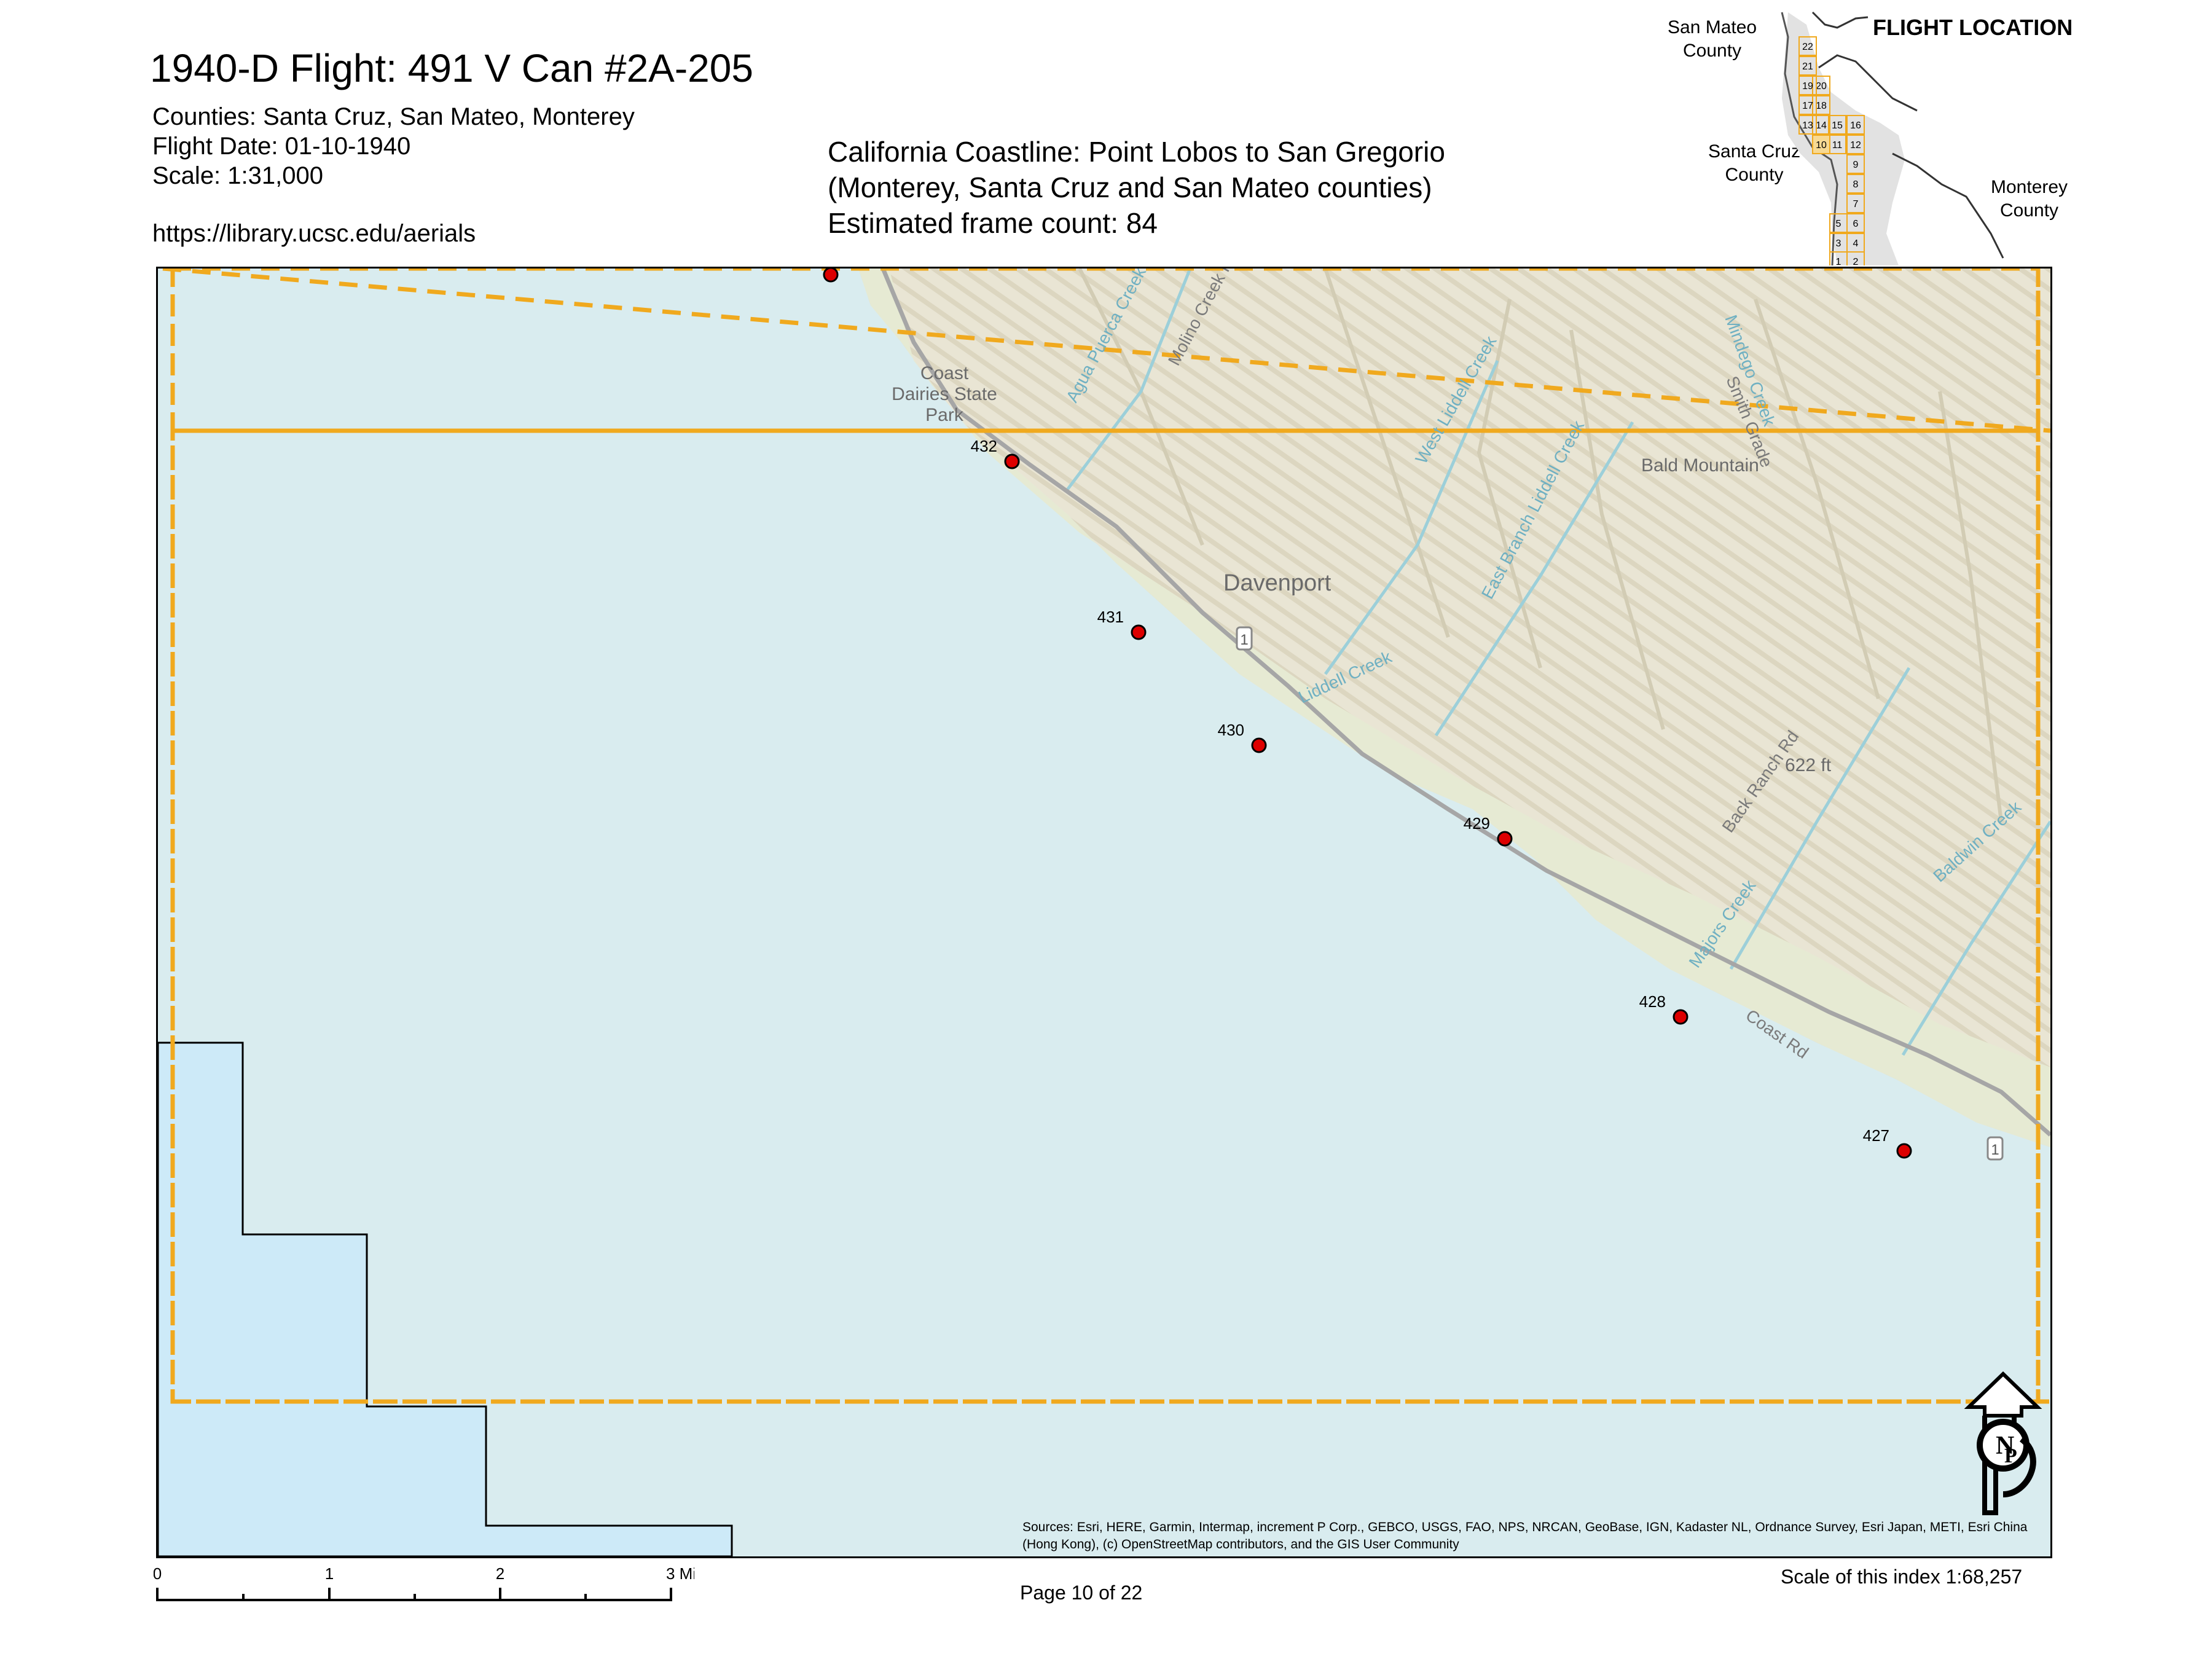 This screenshot has width=2212, height=1659. What do you see at coordinates (993, 223) in the screenshot?
I see `description-line-3: Estimated frame count: 84` at bounding box center [993, 223].